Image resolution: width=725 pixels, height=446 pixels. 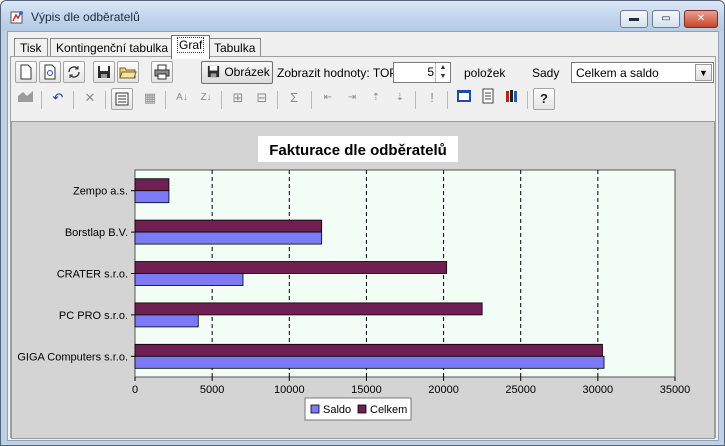 I want to click on x-tick-label: 10000, so click(x=289, y=390).